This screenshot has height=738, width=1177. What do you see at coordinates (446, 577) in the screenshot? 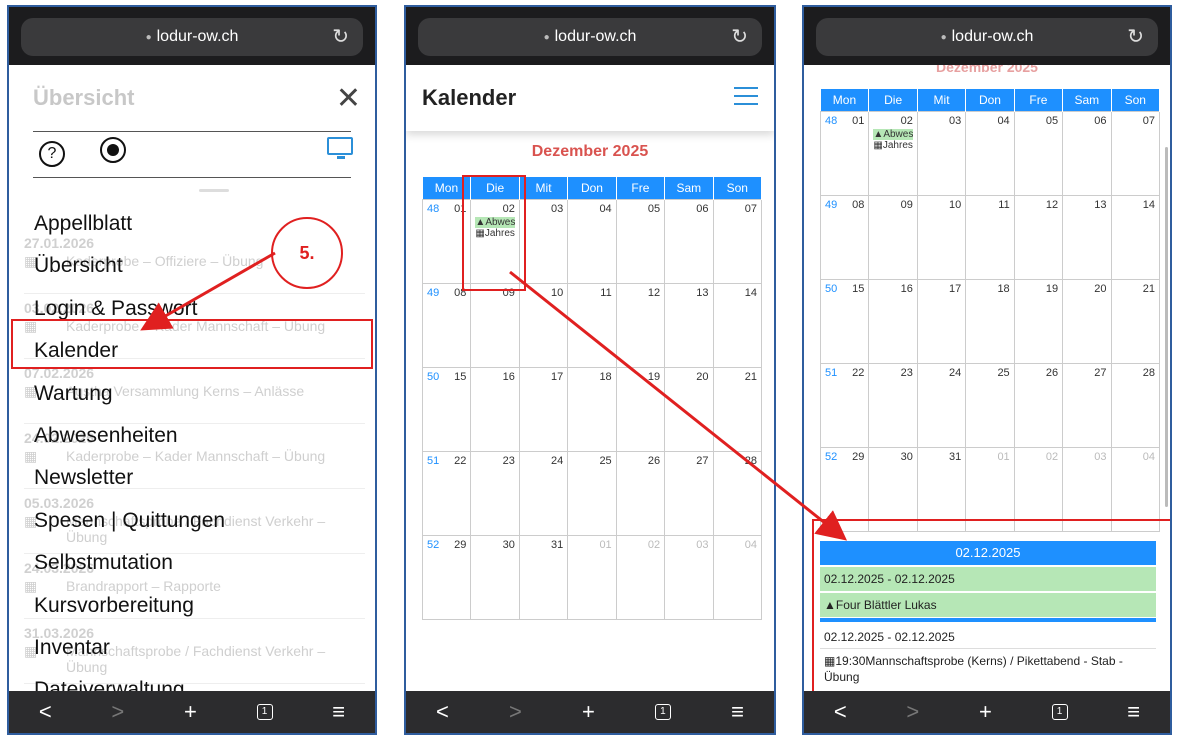
I see `calendar-day-cell: 52 29` at bounding box center [446, 577].